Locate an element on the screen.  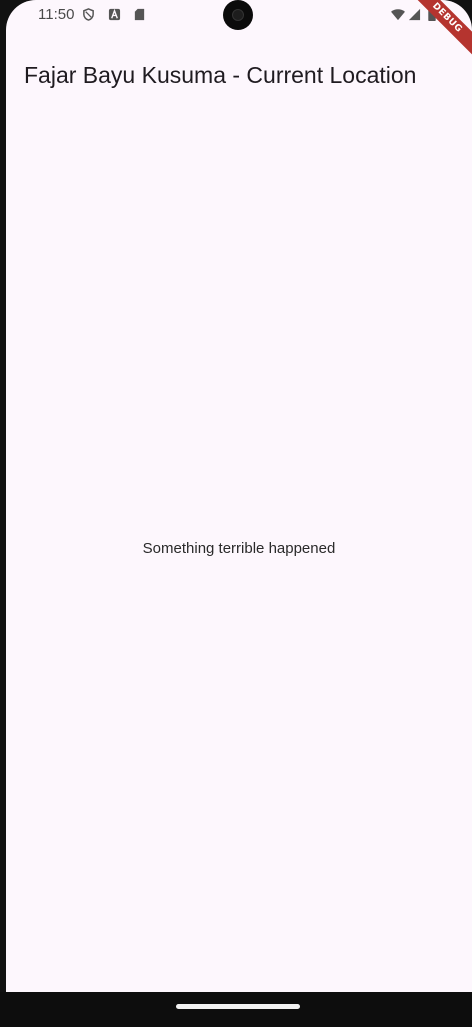
error-message: Something terrible happened is located at coordinates (239, 548).